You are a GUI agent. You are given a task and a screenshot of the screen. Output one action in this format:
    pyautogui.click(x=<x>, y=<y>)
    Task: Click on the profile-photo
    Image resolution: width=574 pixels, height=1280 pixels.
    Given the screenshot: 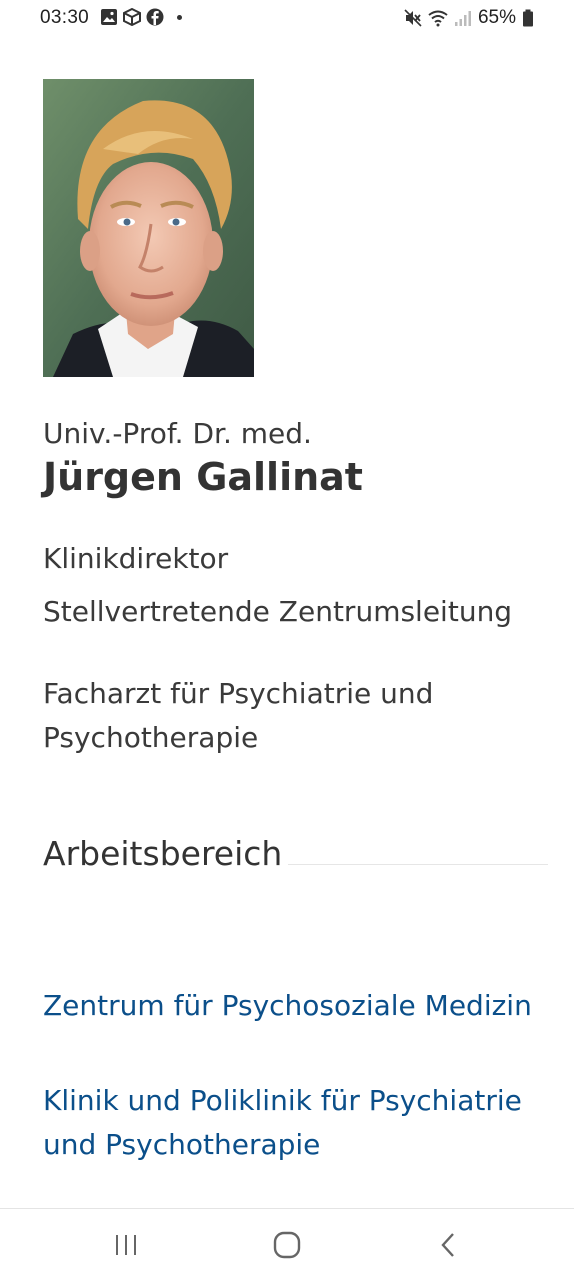 What is the action you would take?
    pyautogui.click(x=148, y=228)
    